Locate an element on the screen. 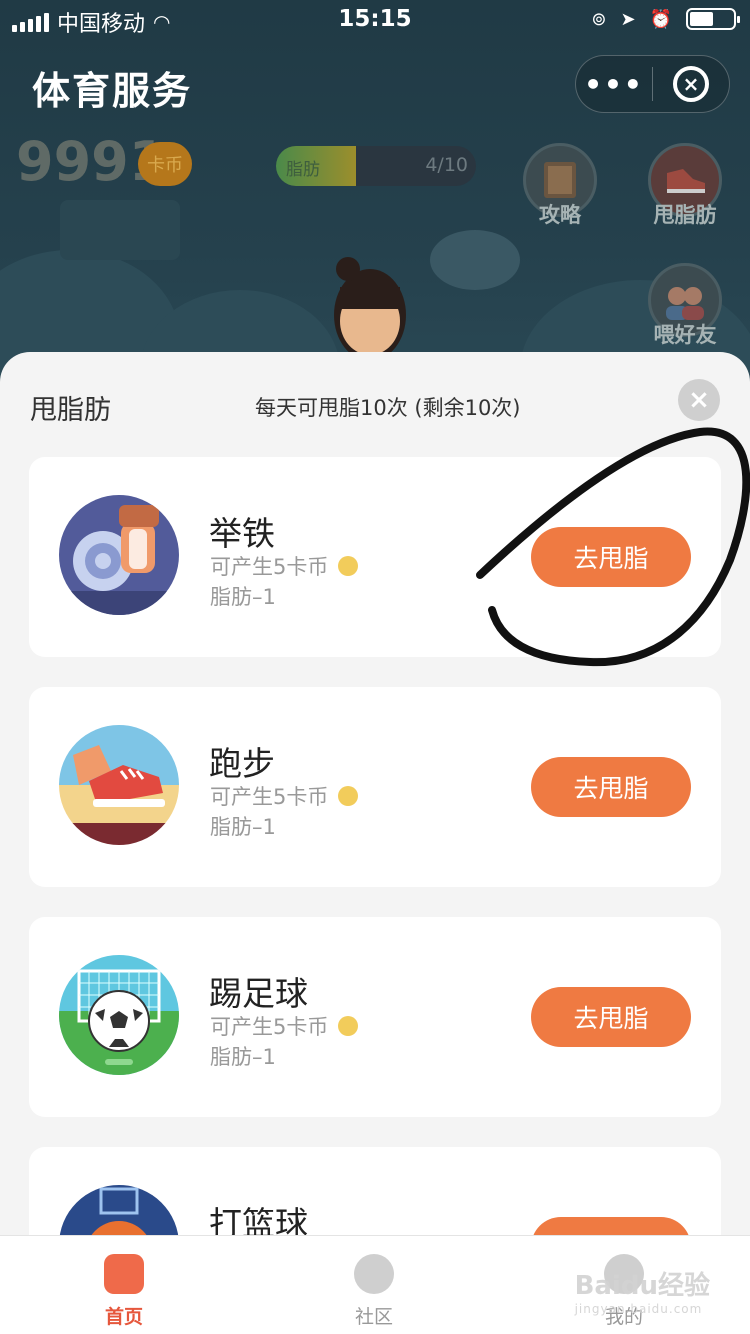 This screenshot has height=1334, width=750. miniapp-capsule: ••• × is located at coordinates (652, 84).